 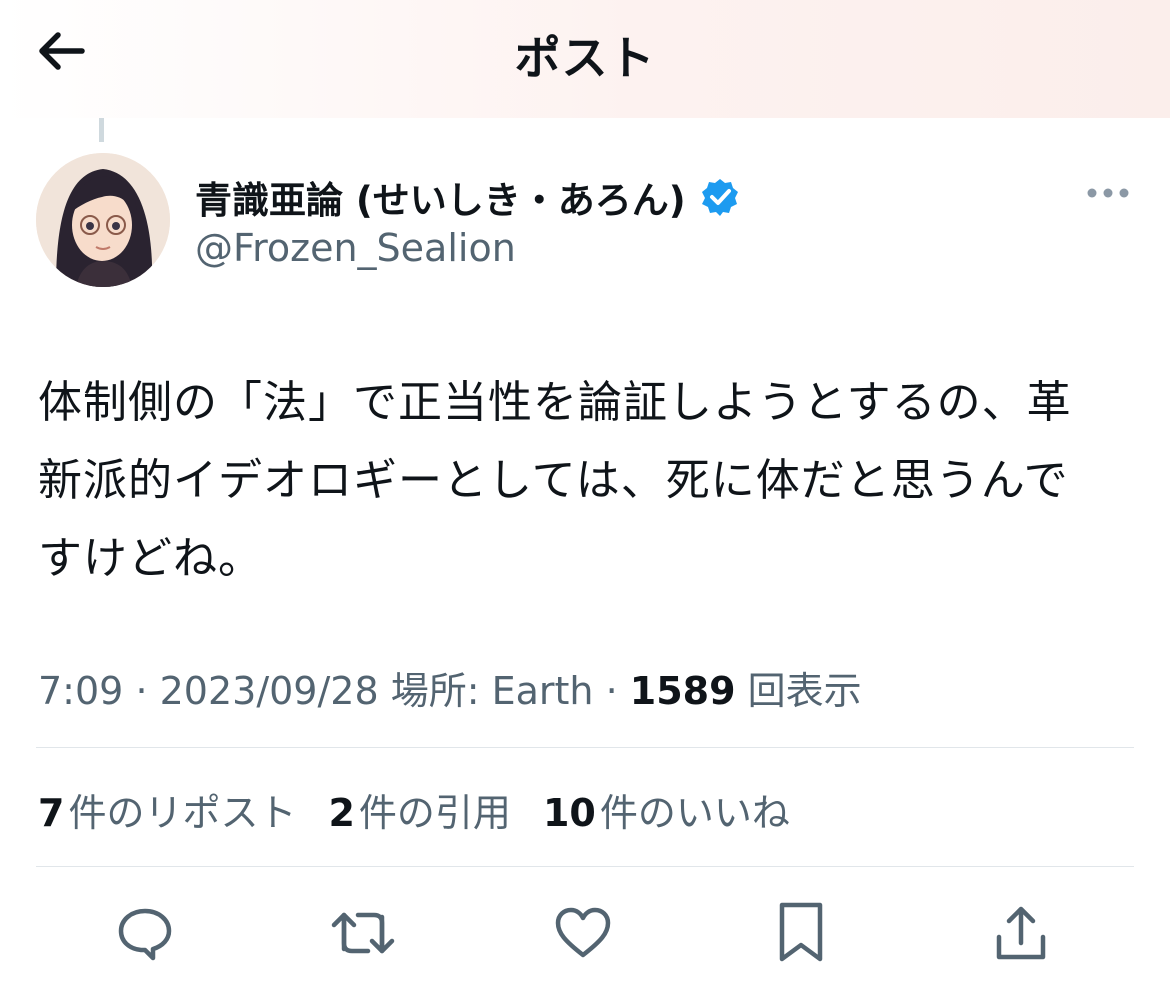 I want to click on verified-badge-icon, so click(x=720, y=197).